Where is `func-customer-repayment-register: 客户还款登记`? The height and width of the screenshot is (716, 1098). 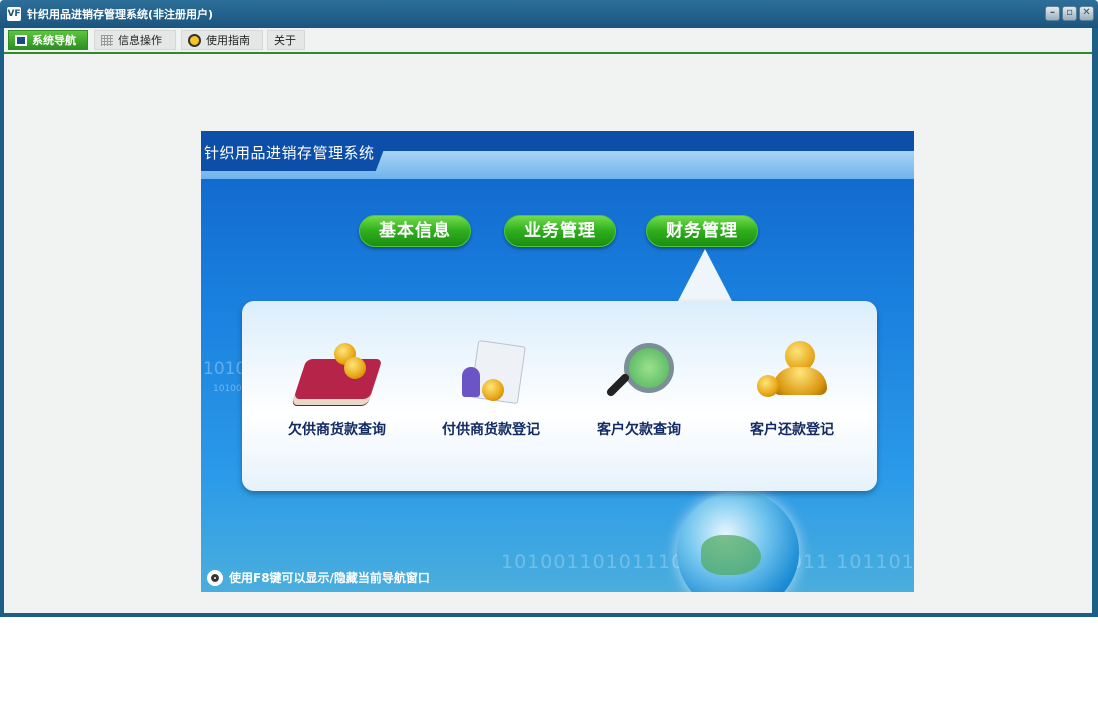
func-customer-repayment-register: 客户还款登记 is located at coordinates (792, 389).